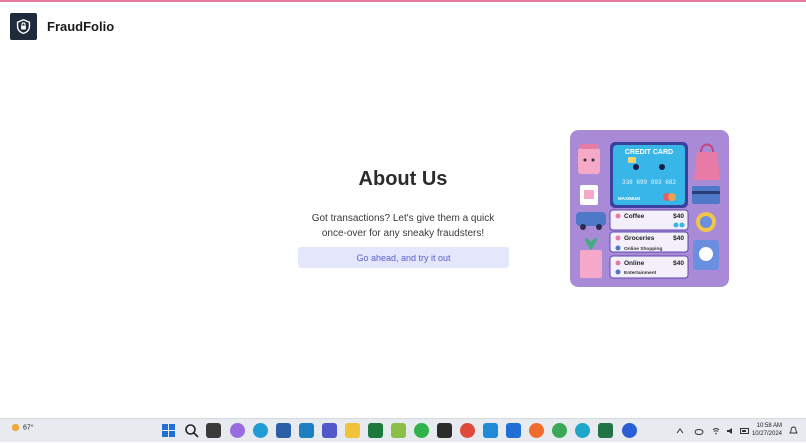  I want to click on start-icon, so click(168, 430).